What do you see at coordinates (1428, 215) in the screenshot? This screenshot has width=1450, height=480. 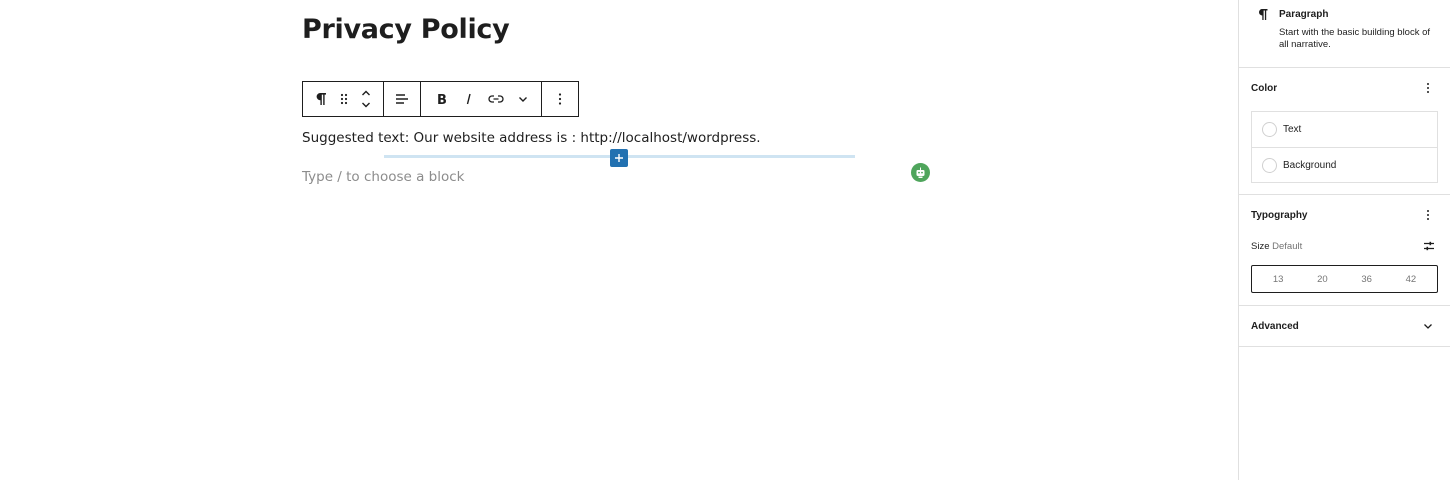 I see `typography-options-icon` at bounding box center [1428, 215].